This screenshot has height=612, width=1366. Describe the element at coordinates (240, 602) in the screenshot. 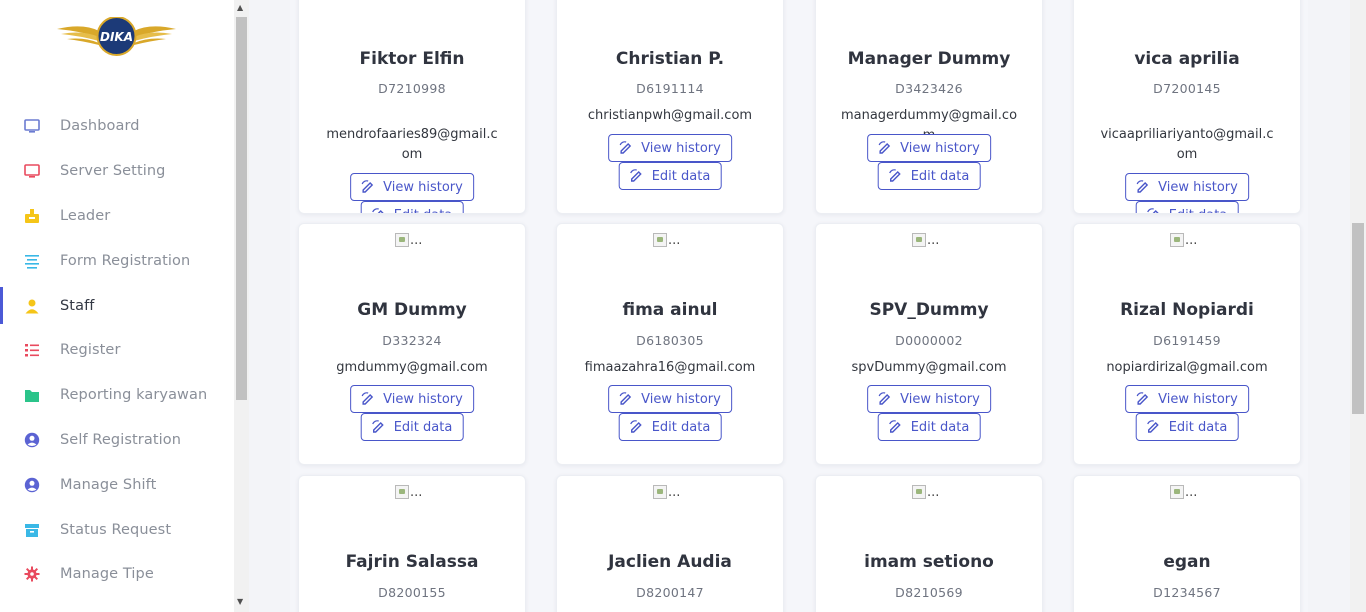

I see `scroll-down-icon: ▼` at that location.